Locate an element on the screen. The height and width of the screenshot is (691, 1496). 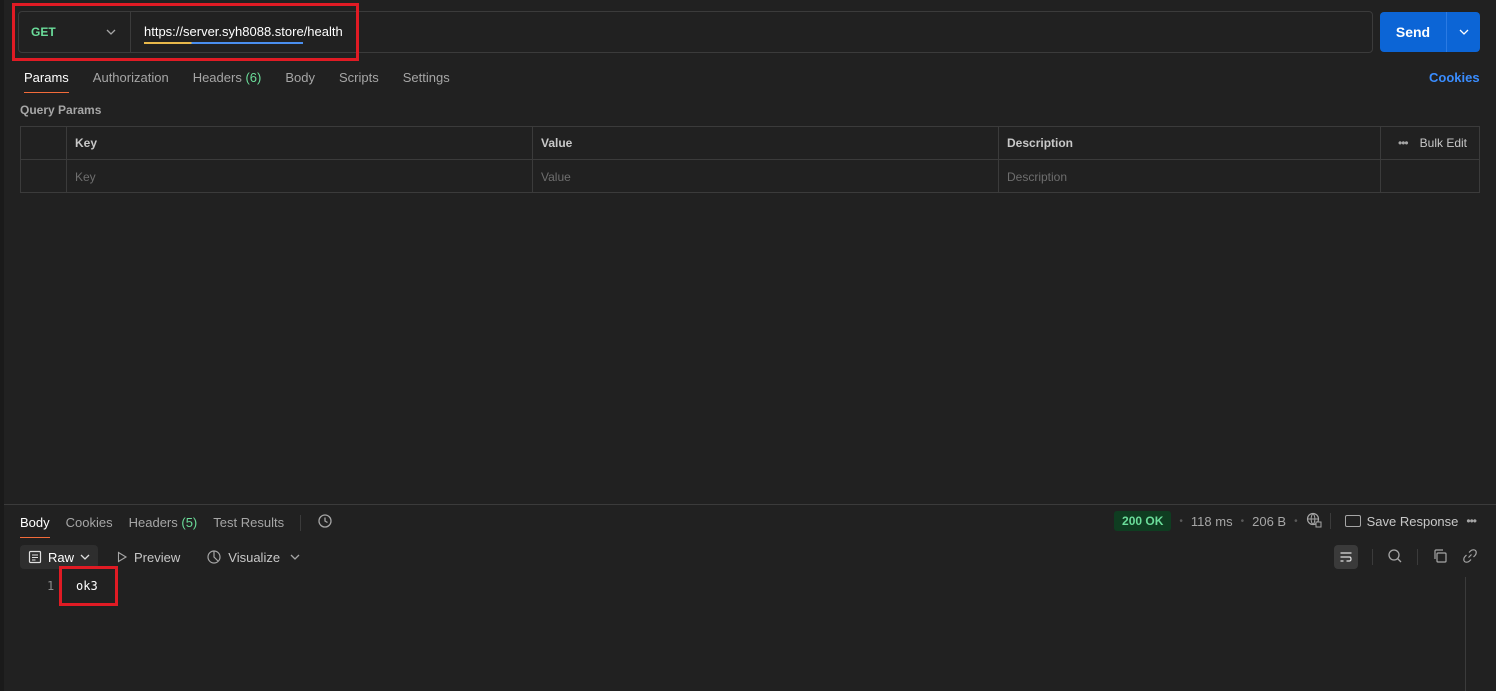
value-input: Value is located at coordinates (766, 176).